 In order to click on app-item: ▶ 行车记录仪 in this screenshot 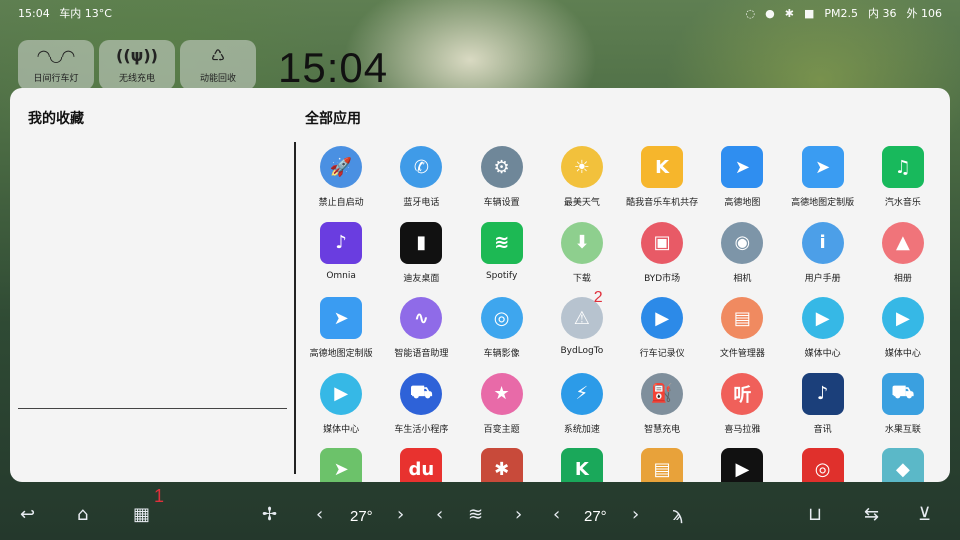, I will do `click(662, 335)`.